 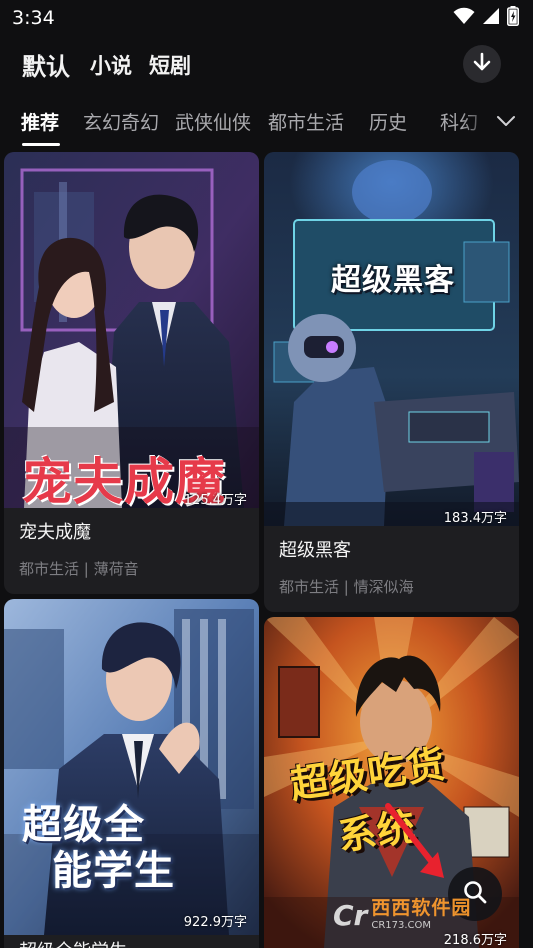 I want to click on word-count: 183.4万字, so click(x=475, y=518).